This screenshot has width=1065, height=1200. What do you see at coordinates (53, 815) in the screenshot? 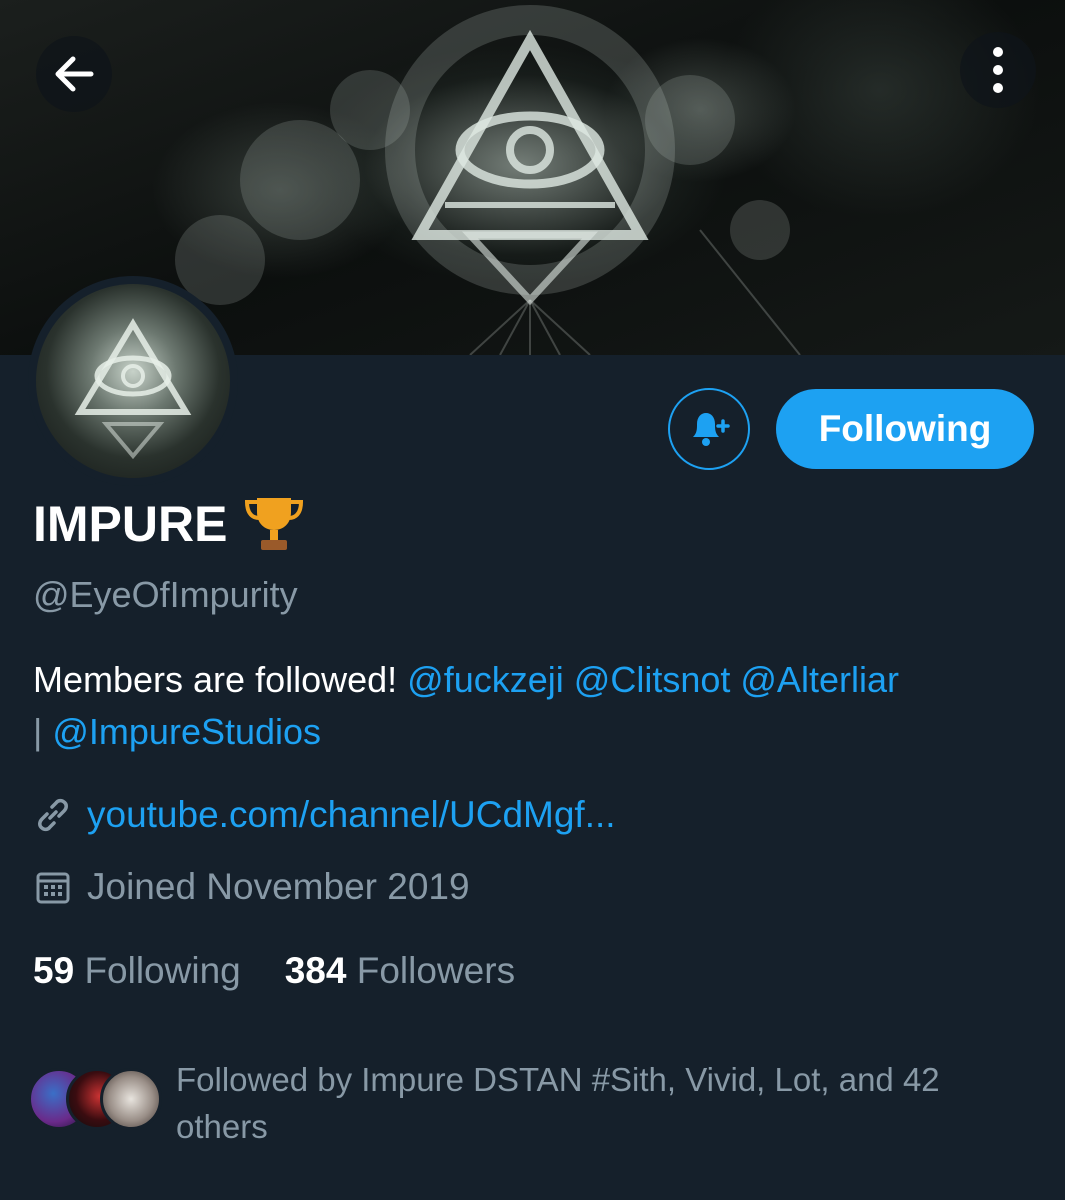
I see `link-icon` at bounding box center [53, 815].